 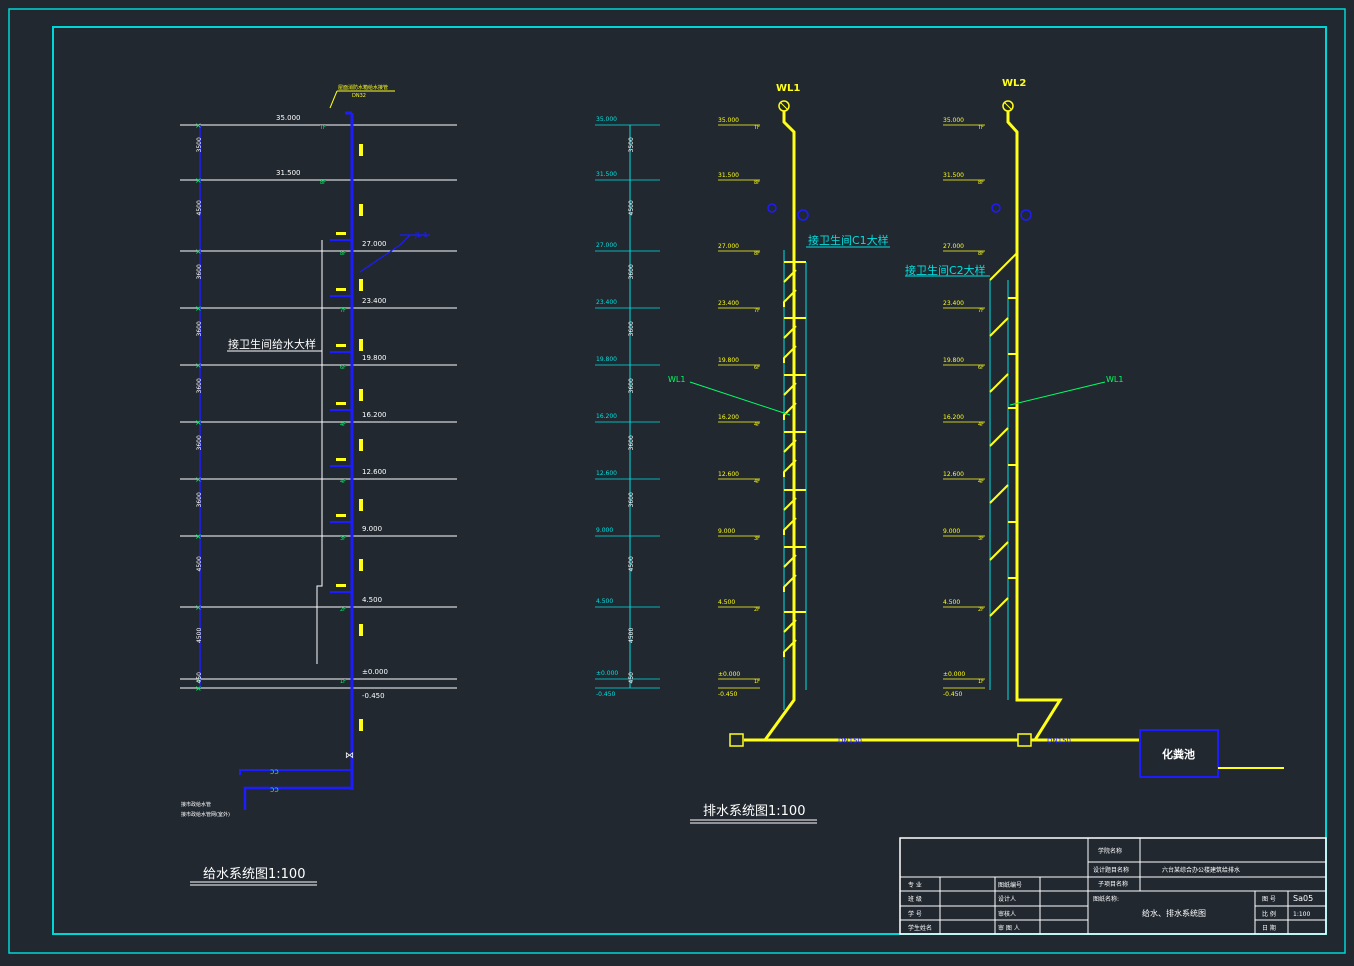 I want to click on main-pipe-size: DN150, so click(x=850, y=741).